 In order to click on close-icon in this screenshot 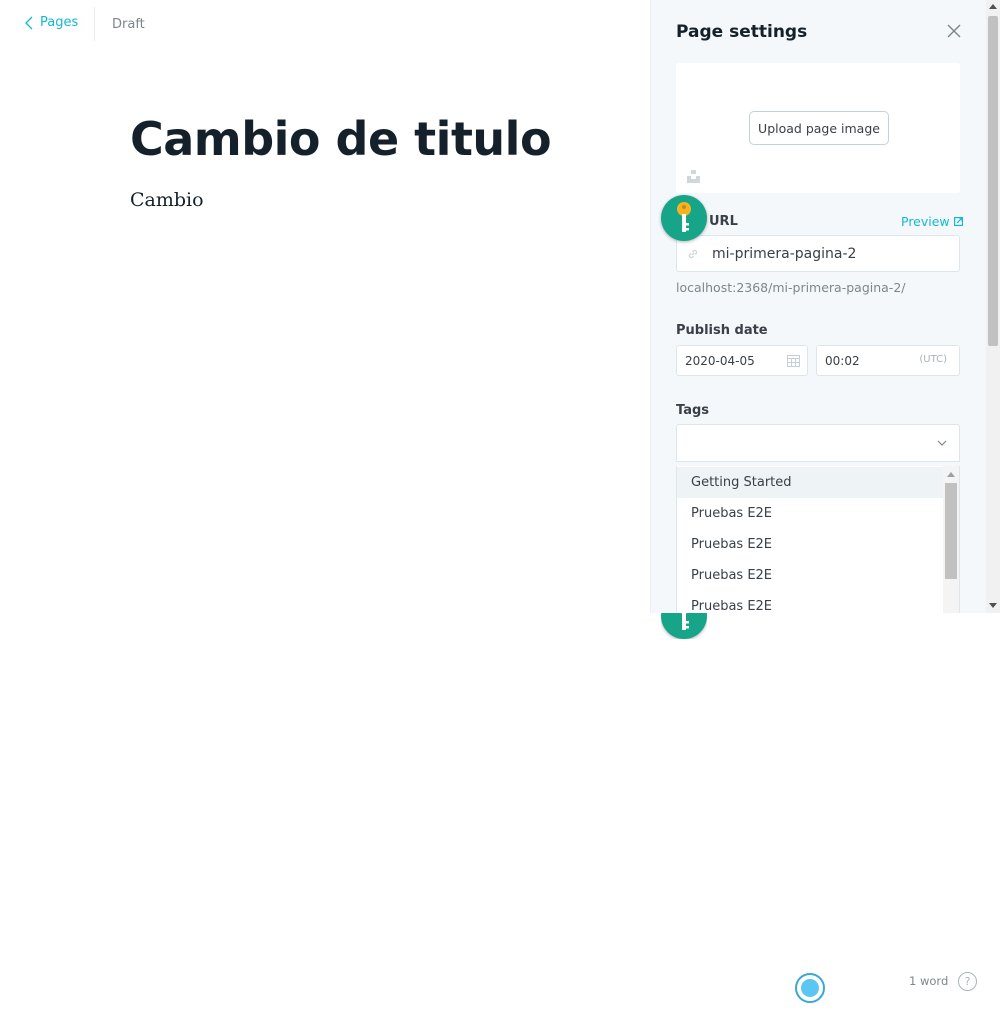, I will do `click(954, 31)`.